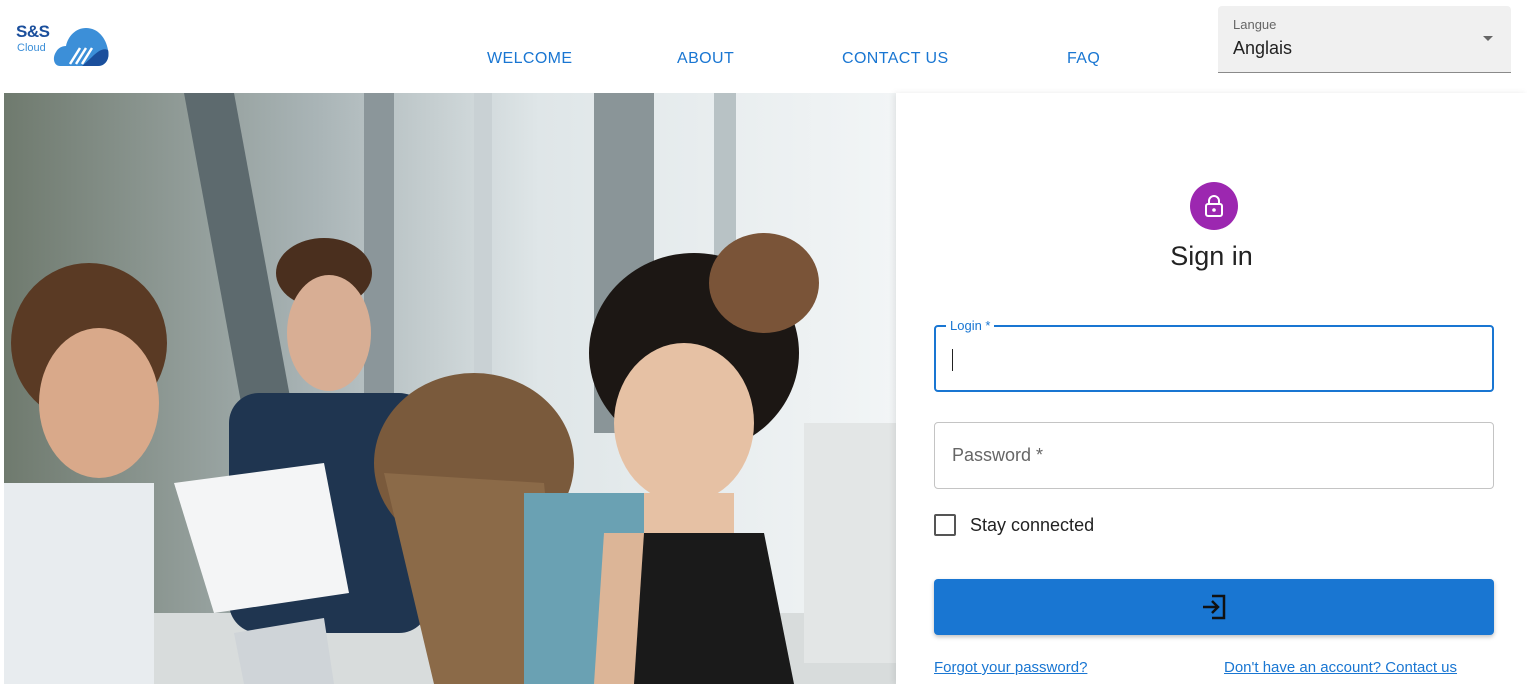 The image size is (1527, 684). What do you see at coordinates (1214, 455) in the screenshot?
I see `password-field: Password *` at bounding box center [1214, 455].